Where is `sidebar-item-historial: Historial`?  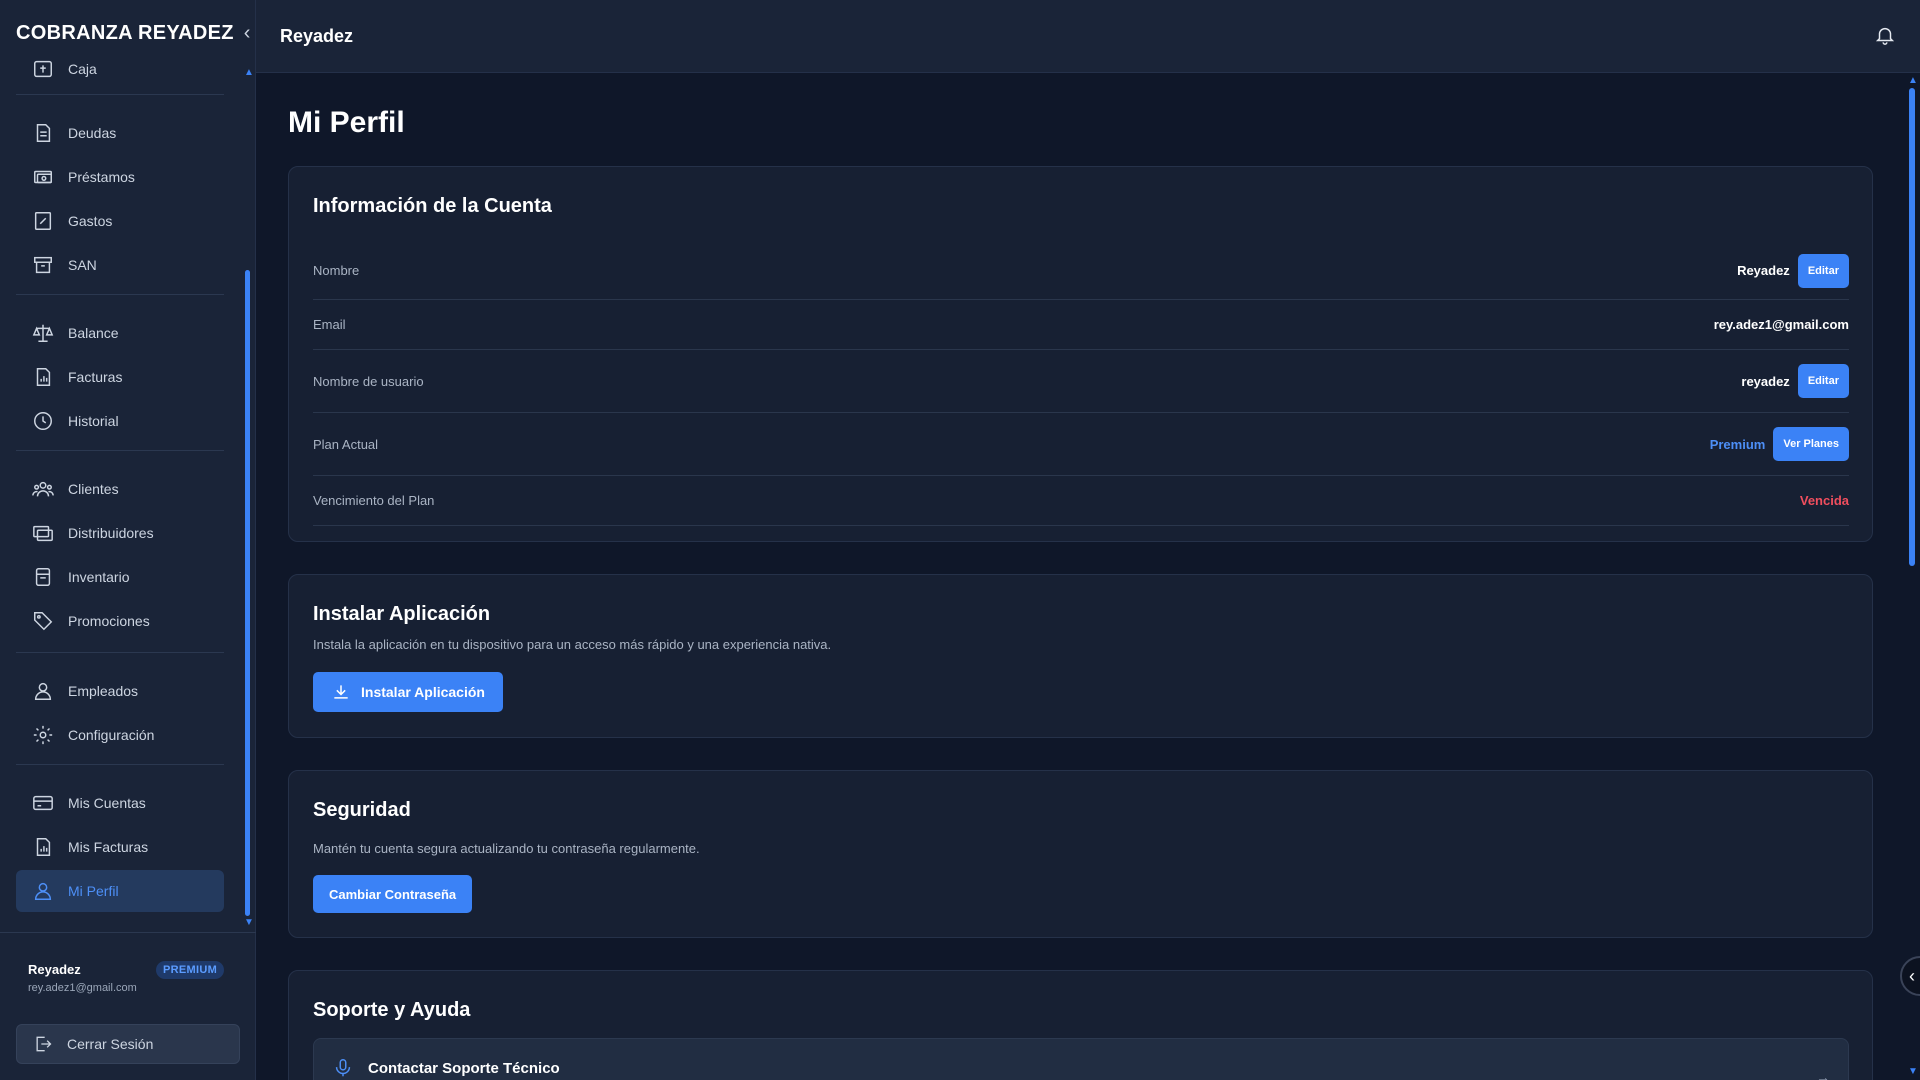 sidebar-item-historial: Historial is located at coordinates (120, 421).